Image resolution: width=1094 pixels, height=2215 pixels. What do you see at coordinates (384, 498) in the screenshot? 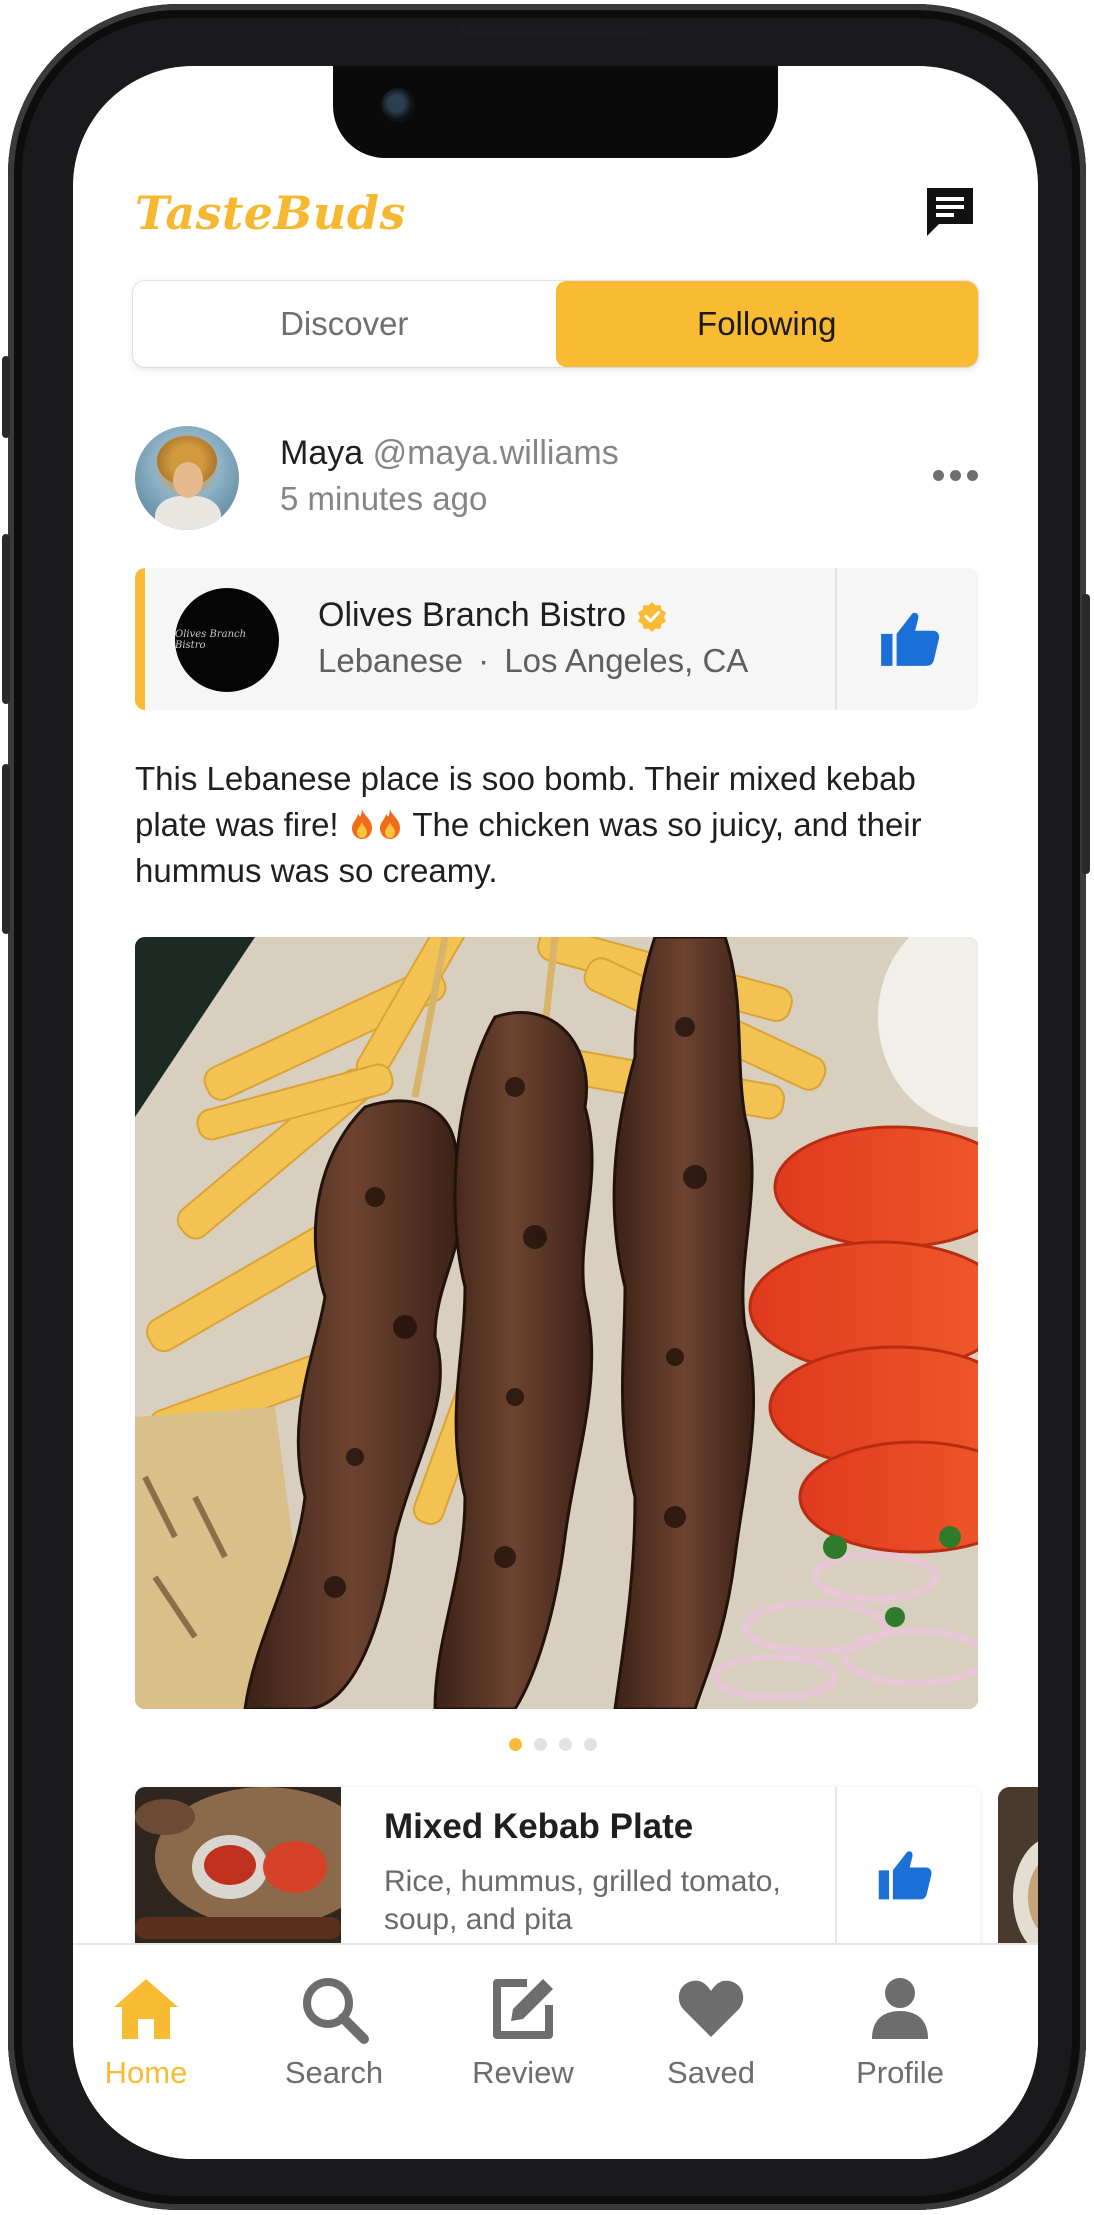
I see `post-timestamp: 5 minutes ago` at bounding box center [384, 498].